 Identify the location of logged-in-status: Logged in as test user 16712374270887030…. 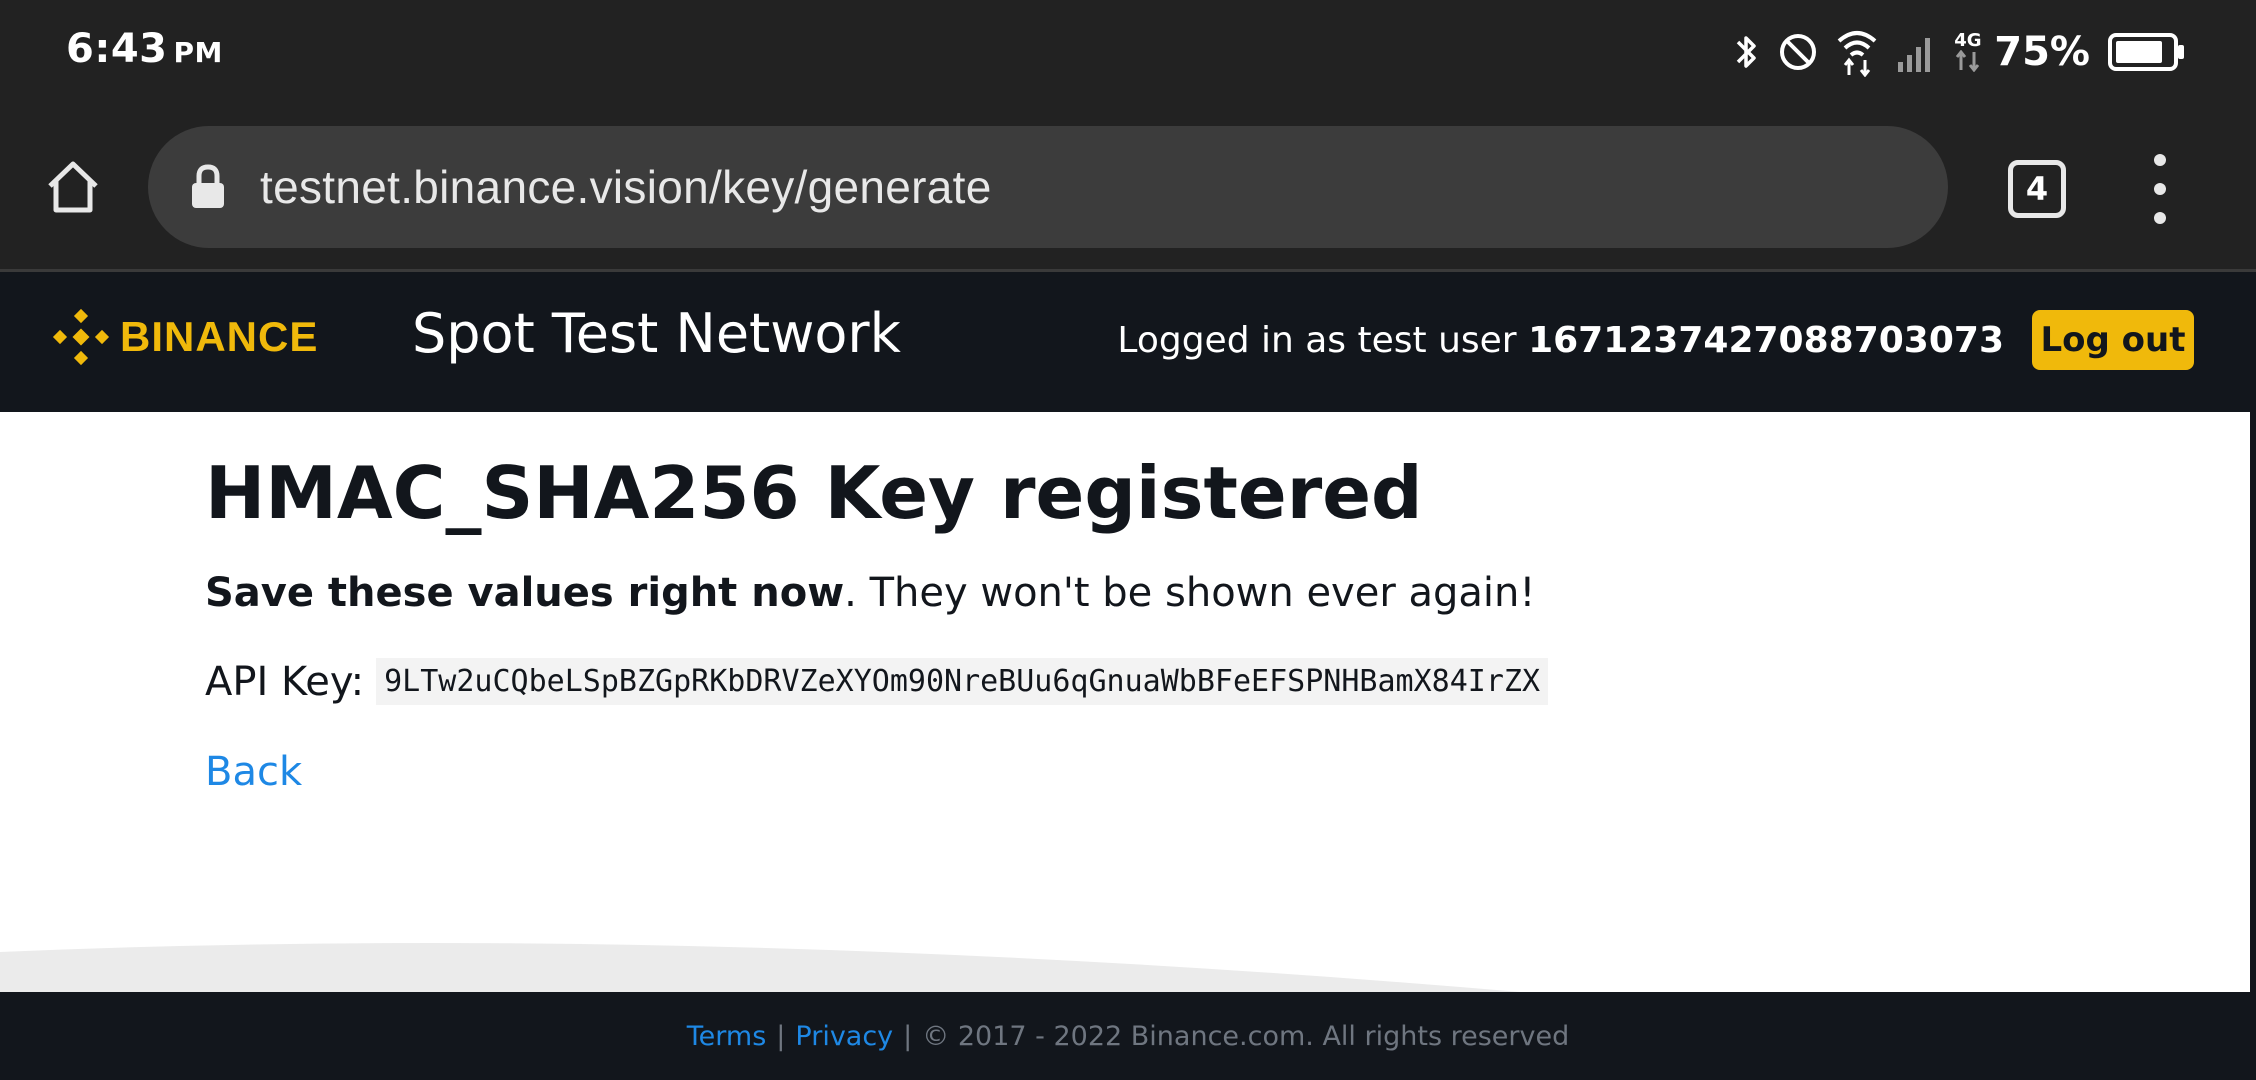
(1560, 340).